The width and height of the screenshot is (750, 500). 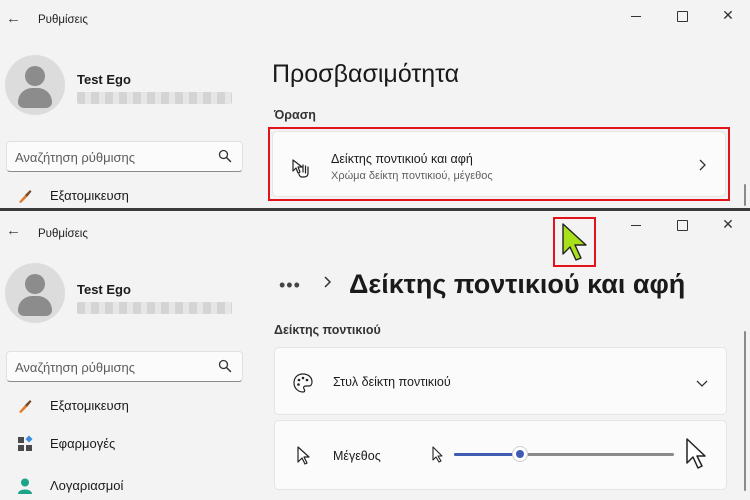 What do you see at coordinates (25, 443) in the screenshot?
I see `apps-icon` at bounding box center [25, 443].